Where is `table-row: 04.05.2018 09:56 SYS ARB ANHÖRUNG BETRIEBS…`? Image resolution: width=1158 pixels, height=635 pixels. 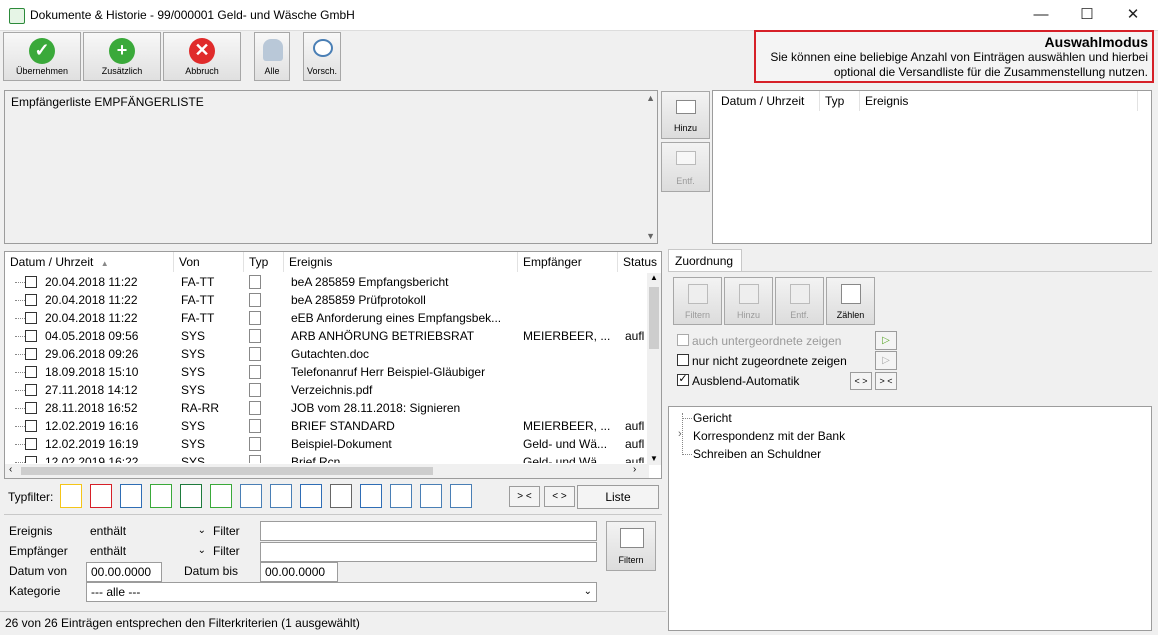 table-row: 04.05.2018 09:56 SYS ARB ANHÖRUNG BETRIEBS… is located at coordinates (326, 336).